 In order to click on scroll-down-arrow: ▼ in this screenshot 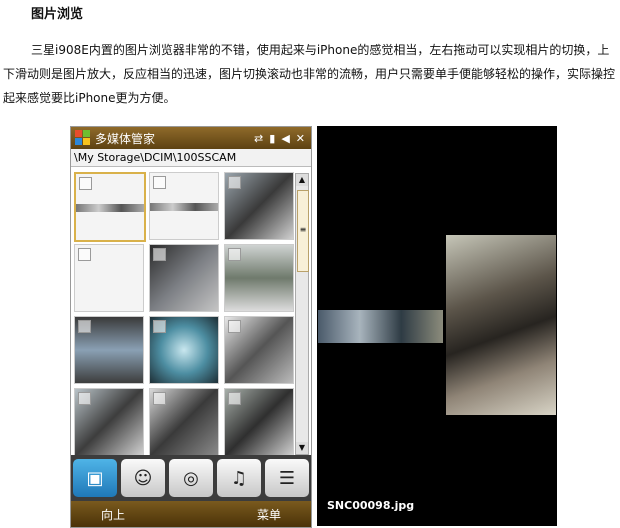, I will do `click(302, 448)`.